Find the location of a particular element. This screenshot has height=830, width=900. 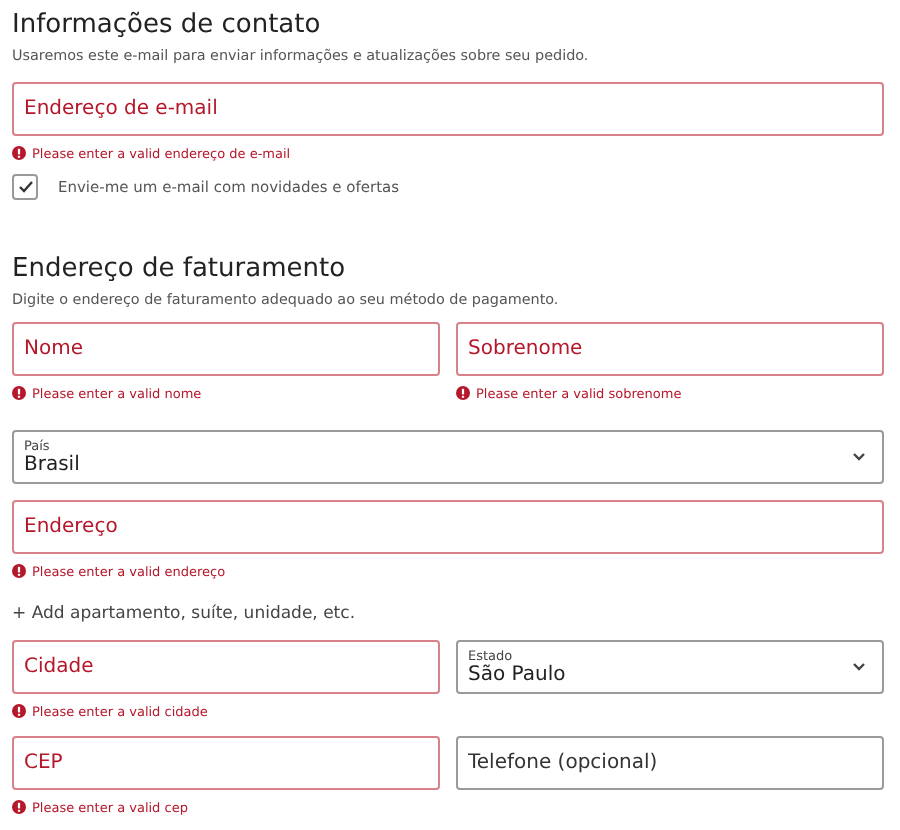

add-address-line-link: + Add apartamento, suíte, unidade, etc. is located at coordinates (448, 614).